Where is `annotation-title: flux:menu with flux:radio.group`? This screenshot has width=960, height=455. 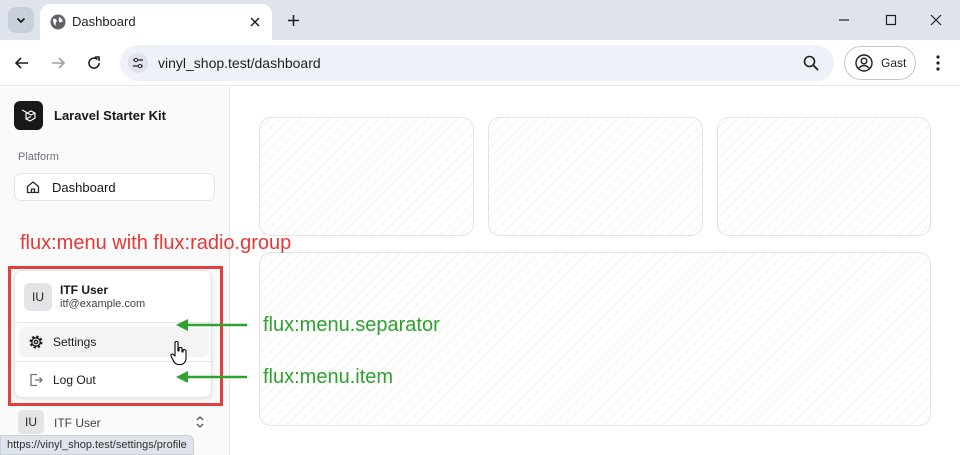 annotation-title: flux:menu with flux:radio.group is located at coordinates (156, 243).